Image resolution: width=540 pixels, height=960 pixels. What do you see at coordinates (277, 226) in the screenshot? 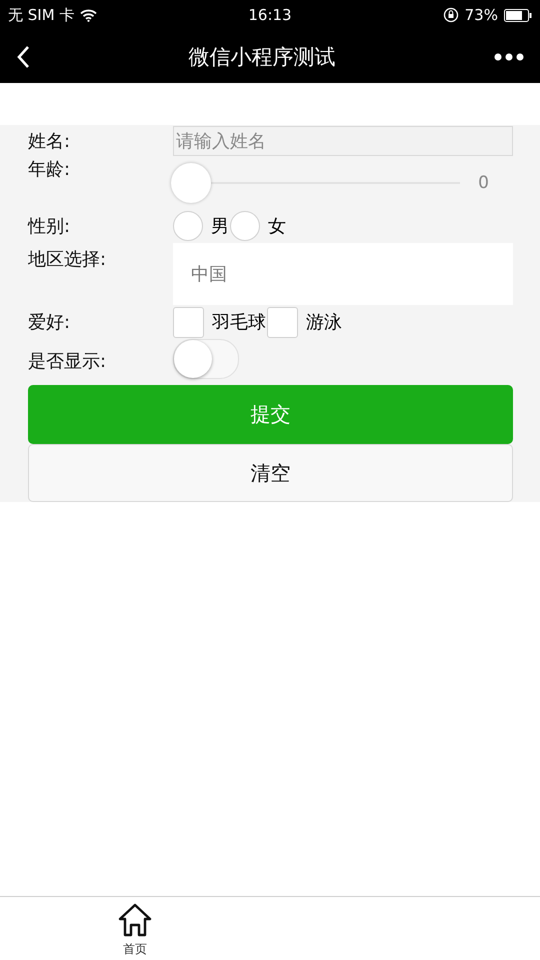
I see `radio-label: 女` at bounding box center [277, 226].